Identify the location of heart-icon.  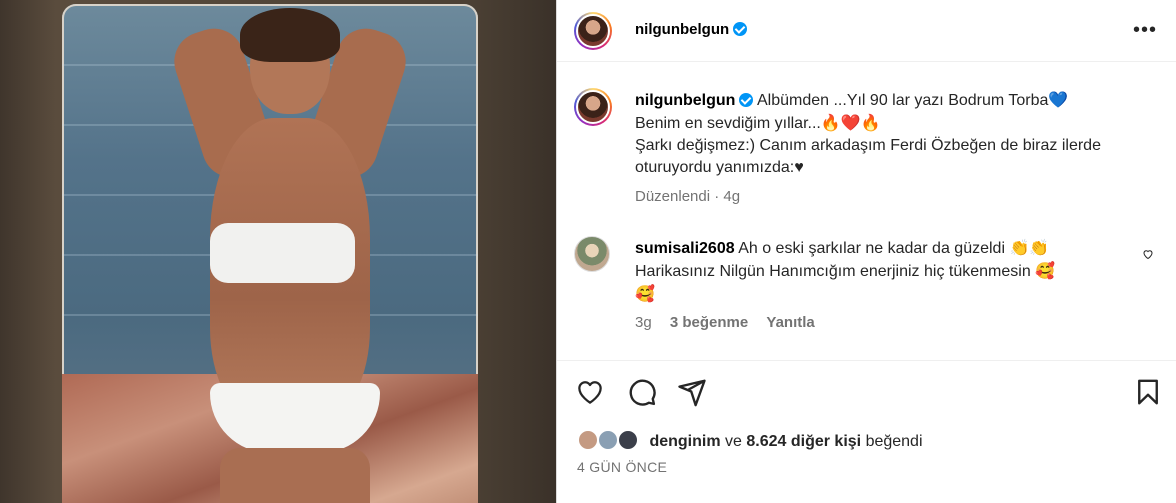
(590, 392).